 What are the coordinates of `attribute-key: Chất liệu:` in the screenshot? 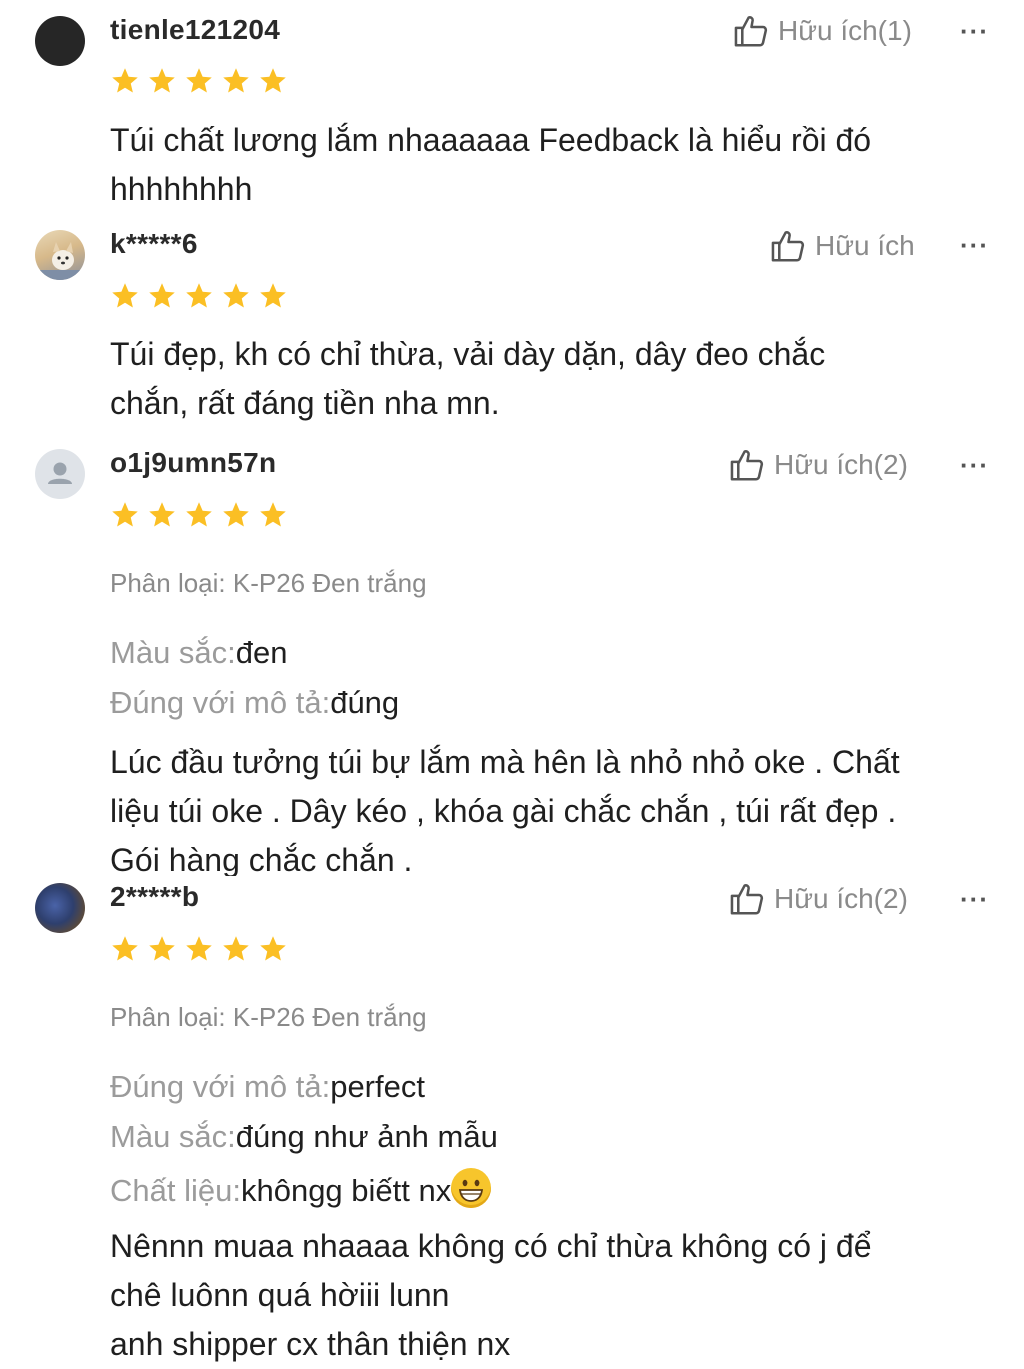 It's located at (175, 1190).